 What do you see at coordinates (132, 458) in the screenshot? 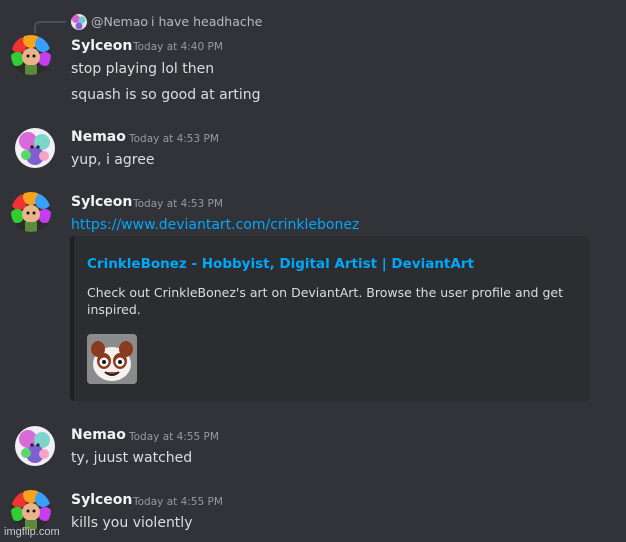
I see `message-text: ty, juust watched` at bounding box center [132, 458].